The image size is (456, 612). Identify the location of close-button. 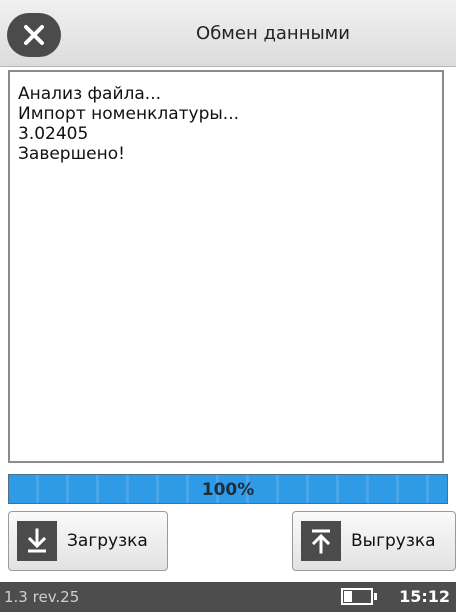
(34, 35).